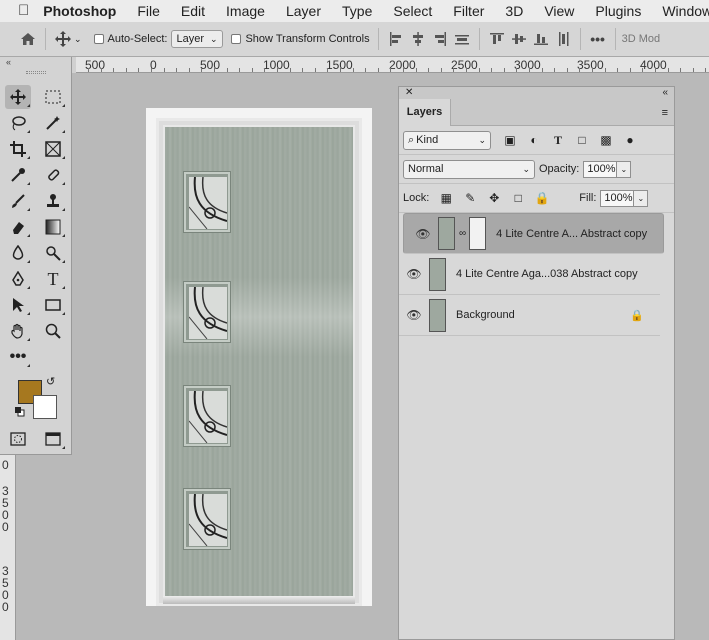 The height and width of the screenshot is (640, 709). I want to click on align-bottom-icon, so click(541, 39).